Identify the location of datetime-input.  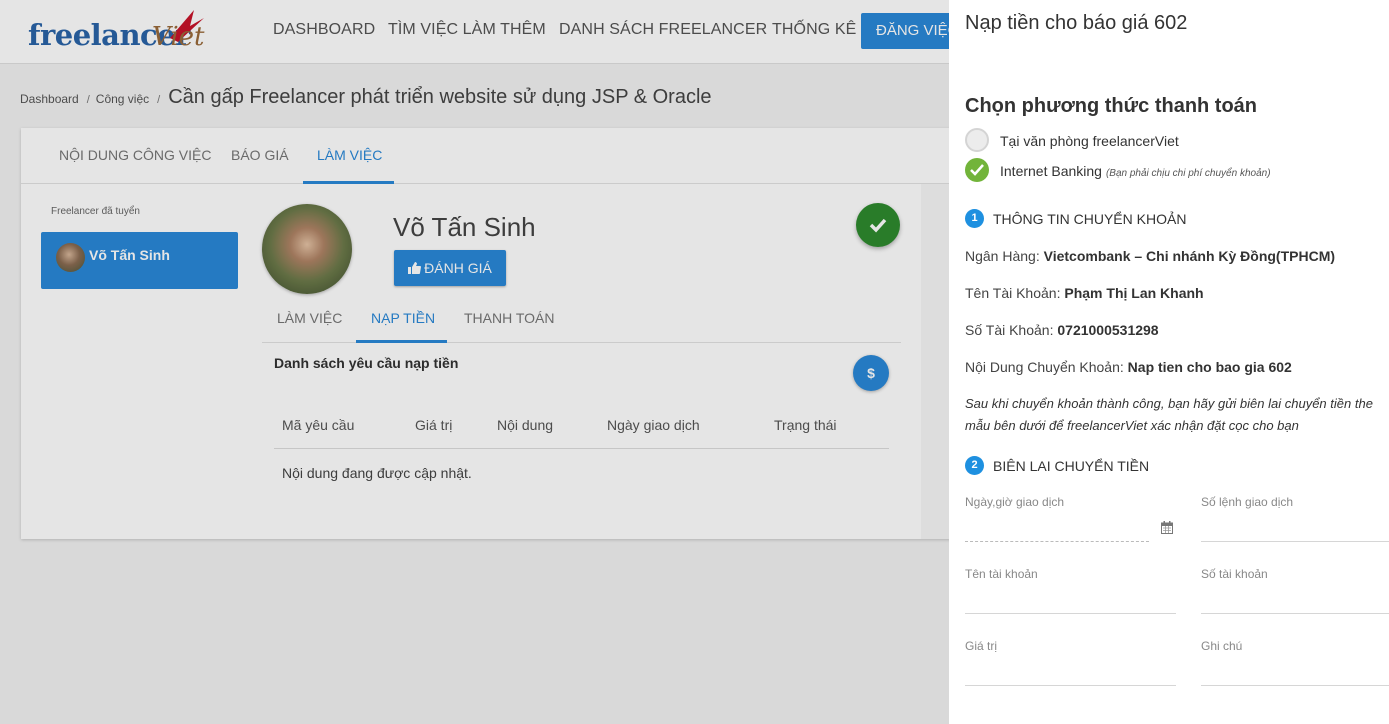
(1057, 541).